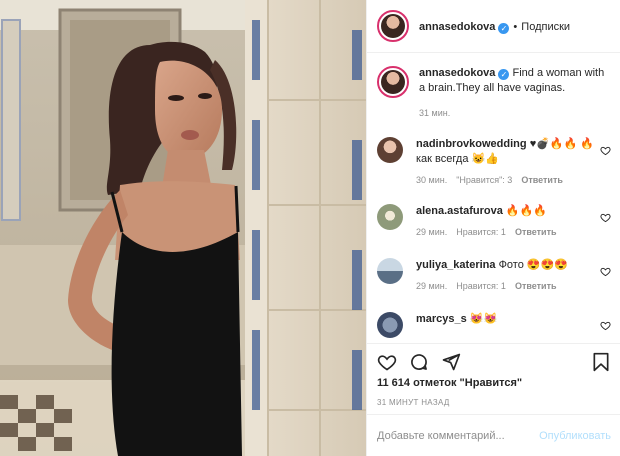  I want to click on comment-time: 30 мин., so click(431, 180).